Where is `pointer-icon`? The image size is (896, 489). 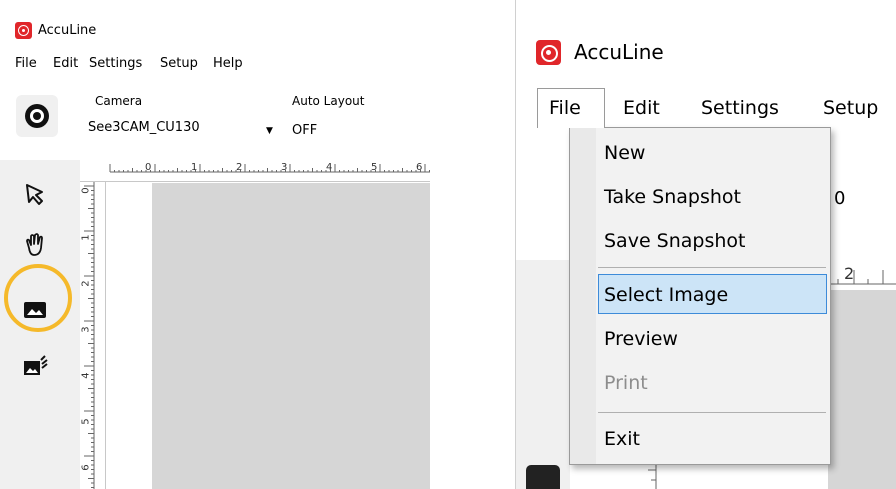 pointer-icon is located at coordinates (34, 194).